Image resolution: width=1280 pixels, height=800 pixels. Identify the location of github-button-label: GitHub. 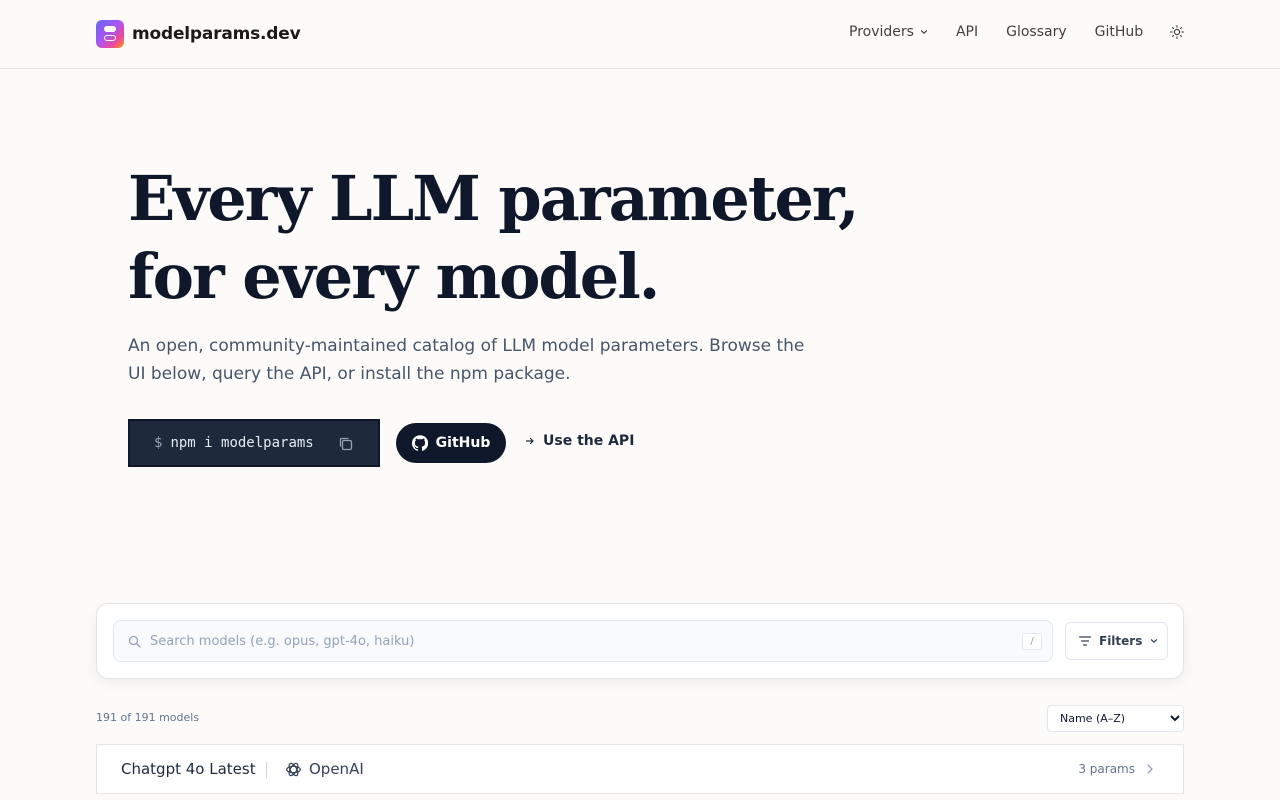
(463, 443).